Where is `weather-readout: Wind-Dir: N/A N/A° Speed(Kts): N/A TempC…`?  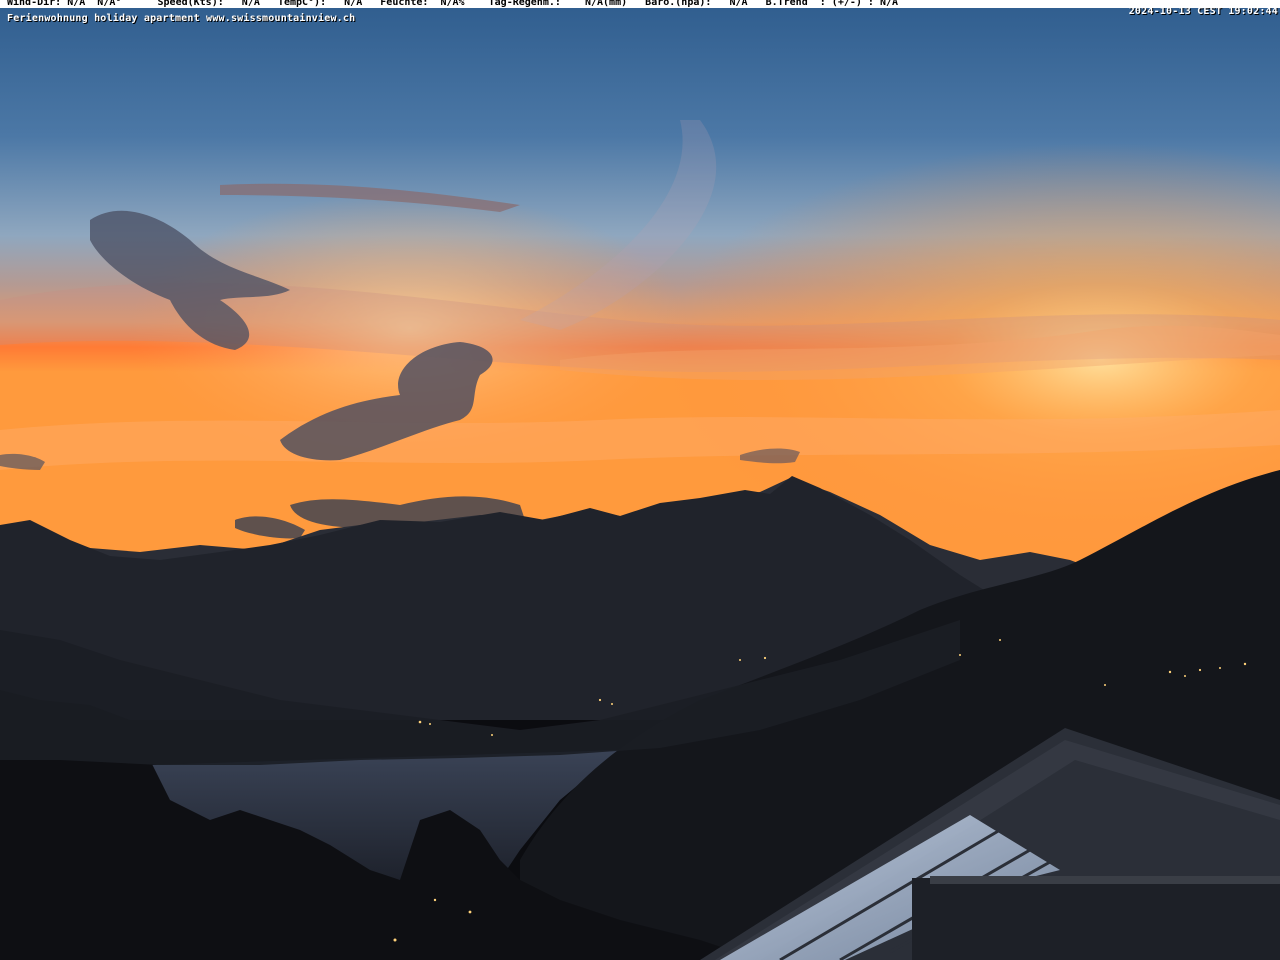 weather-readout: Wind-Dir: N/A N/A° Speed(Kts): N/A TempC… is located at coordinates (453, 4).